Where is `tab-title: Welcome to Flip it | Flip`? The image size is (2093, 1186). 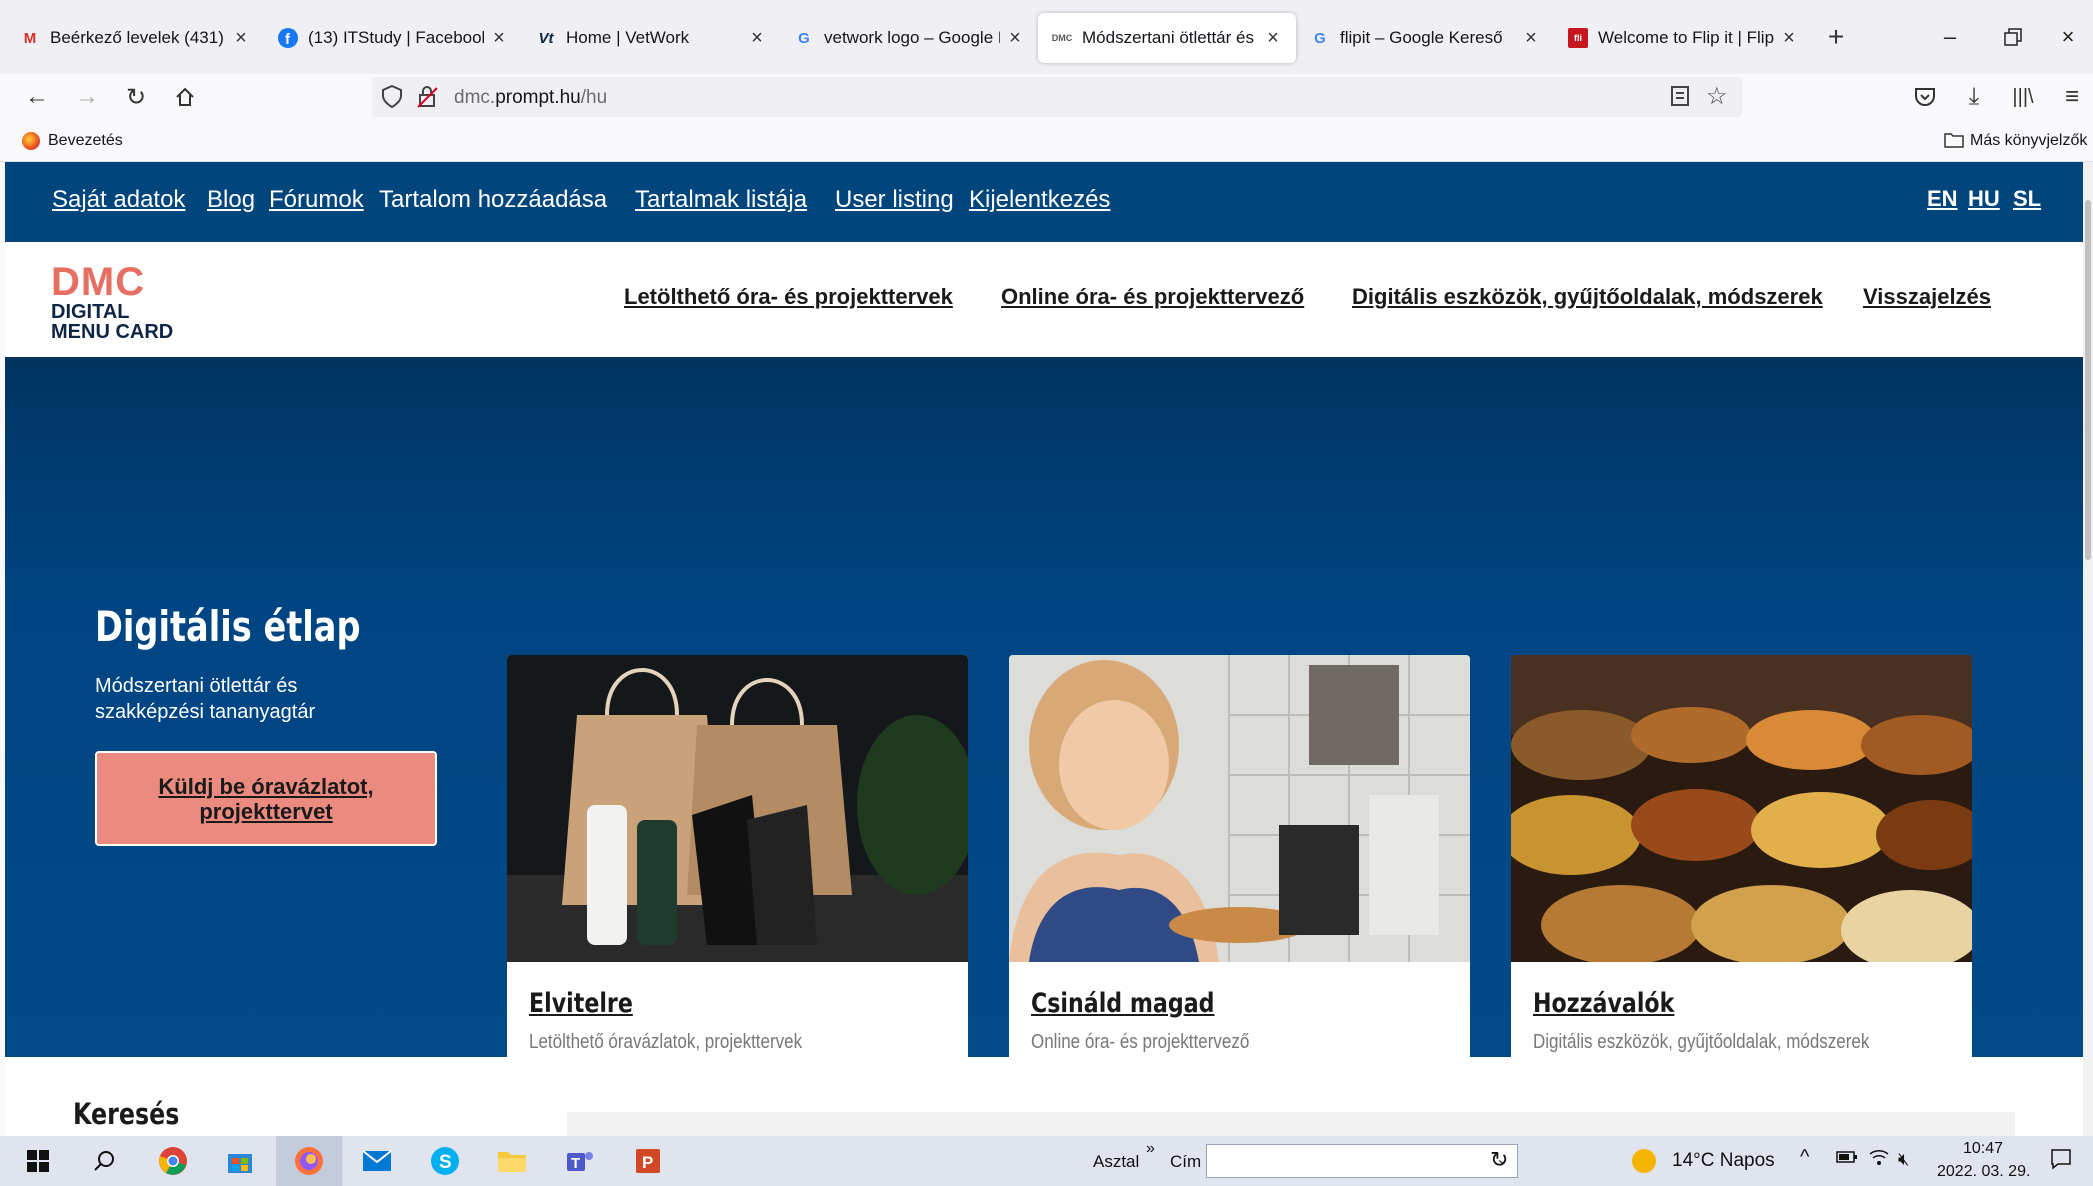
tab-title: Welcome to Flip it | Flip is located at coordinates (1686, 37).